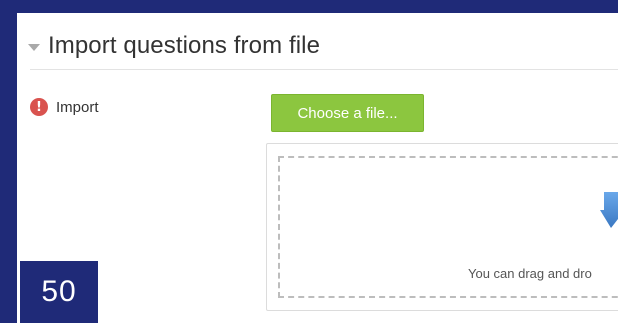 This screenshot has height=323, width=618. What do you see at coordinates (59, 292) in the screenshot?
I see `page-number-badge: 50` at bounding box center [59, 292].